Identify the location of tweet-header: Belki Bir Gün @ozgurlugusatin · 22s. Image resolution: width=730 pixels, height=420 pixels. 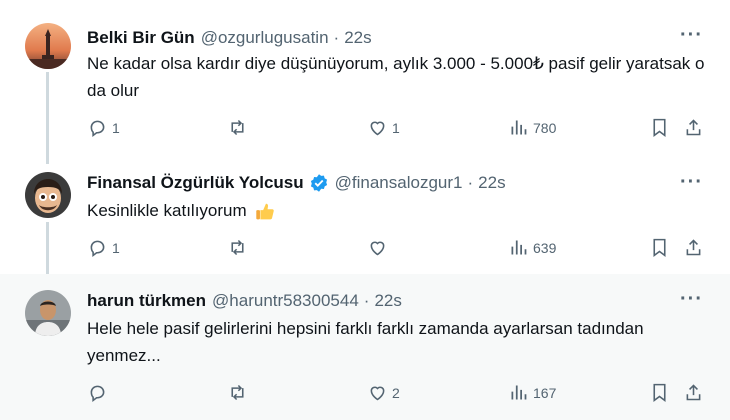
(229, 38).